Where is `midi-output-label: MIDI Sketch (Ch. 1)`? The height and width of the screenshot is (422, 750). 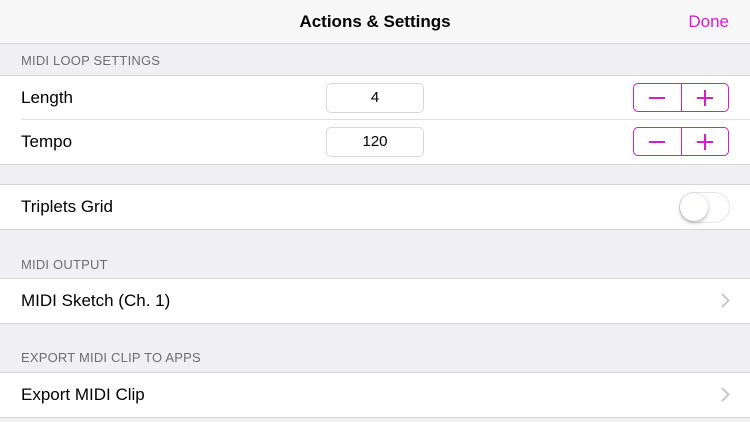
midi-output-label: MIDI Sketch (Ch. 1) is located at coordinates (96, 300).